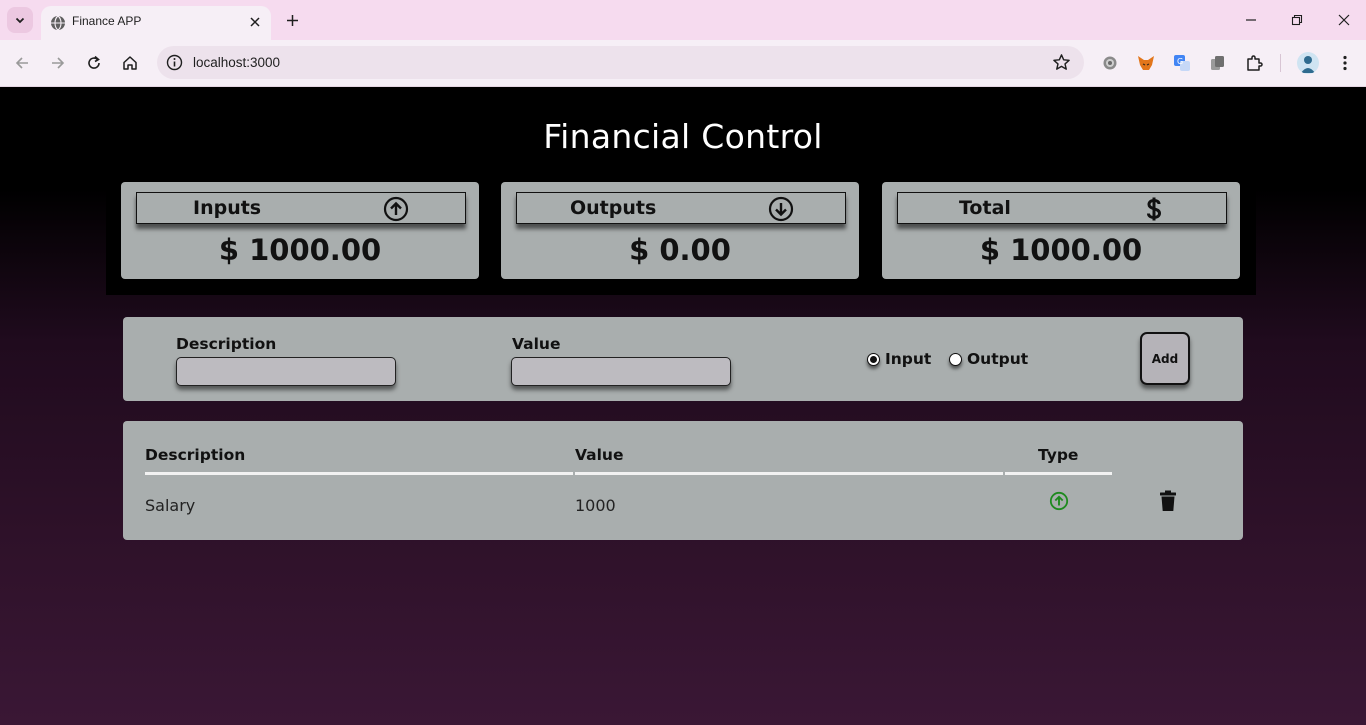 This screenshot has width=1366, height=725. I want to click on gear-icon, so click(1110, 63).